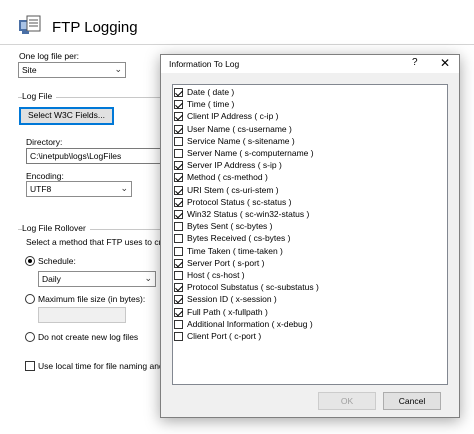 This screenshot has height=434, width=474. What do you see at coordinates (239, 128) in the screenshot?
I see `field-label: User Name ( cs-username )` at bounding box center [239, 128].